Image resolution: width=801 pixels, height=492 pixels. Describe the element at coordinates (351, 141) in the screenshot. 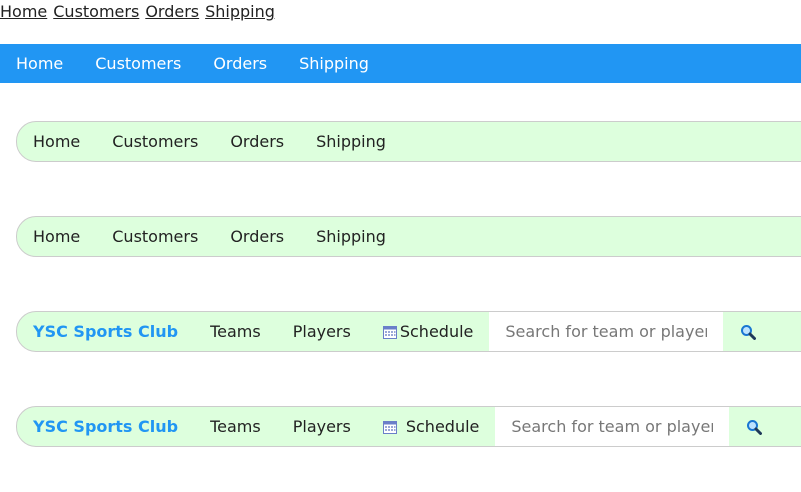

I see `green1-nav-shipping-link: Shipping` at that location.